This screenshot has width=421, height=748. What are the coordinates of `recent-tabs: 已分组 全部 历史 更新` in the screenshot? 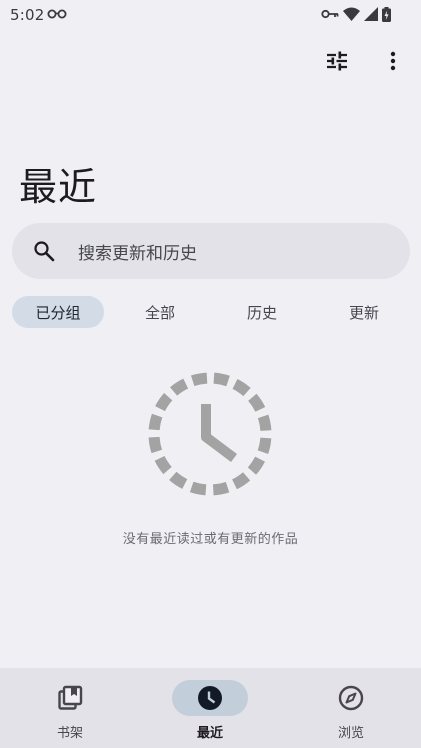 It's located at (211, 312).